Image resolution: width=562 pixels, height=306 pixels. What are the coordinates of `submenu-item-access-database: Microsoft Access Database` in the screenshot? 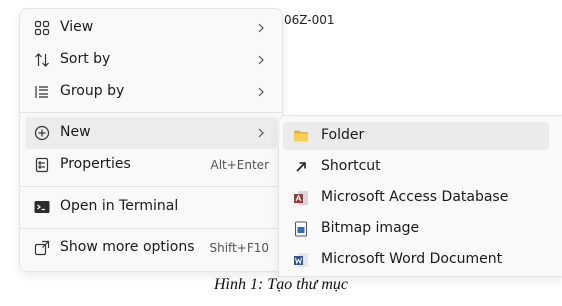 It's located at (416, 198).